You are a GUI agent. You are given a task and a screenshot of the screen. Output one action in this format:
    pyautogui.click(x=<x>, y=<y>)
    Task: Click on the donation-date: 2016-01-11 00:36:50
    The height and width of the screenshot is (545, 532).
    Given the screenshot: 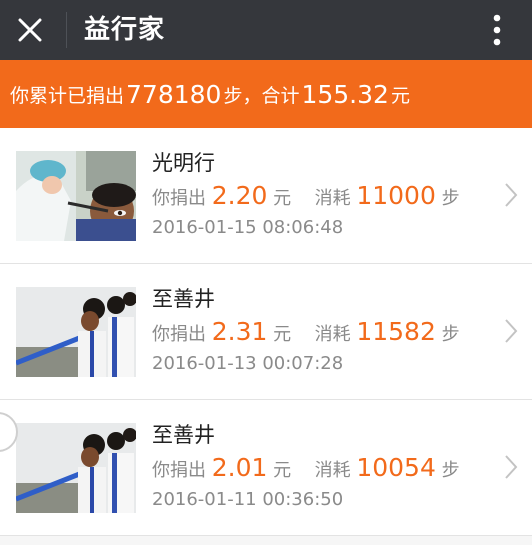 What is the action you would take?
    pyautogui.click(x=248, y=499)
    